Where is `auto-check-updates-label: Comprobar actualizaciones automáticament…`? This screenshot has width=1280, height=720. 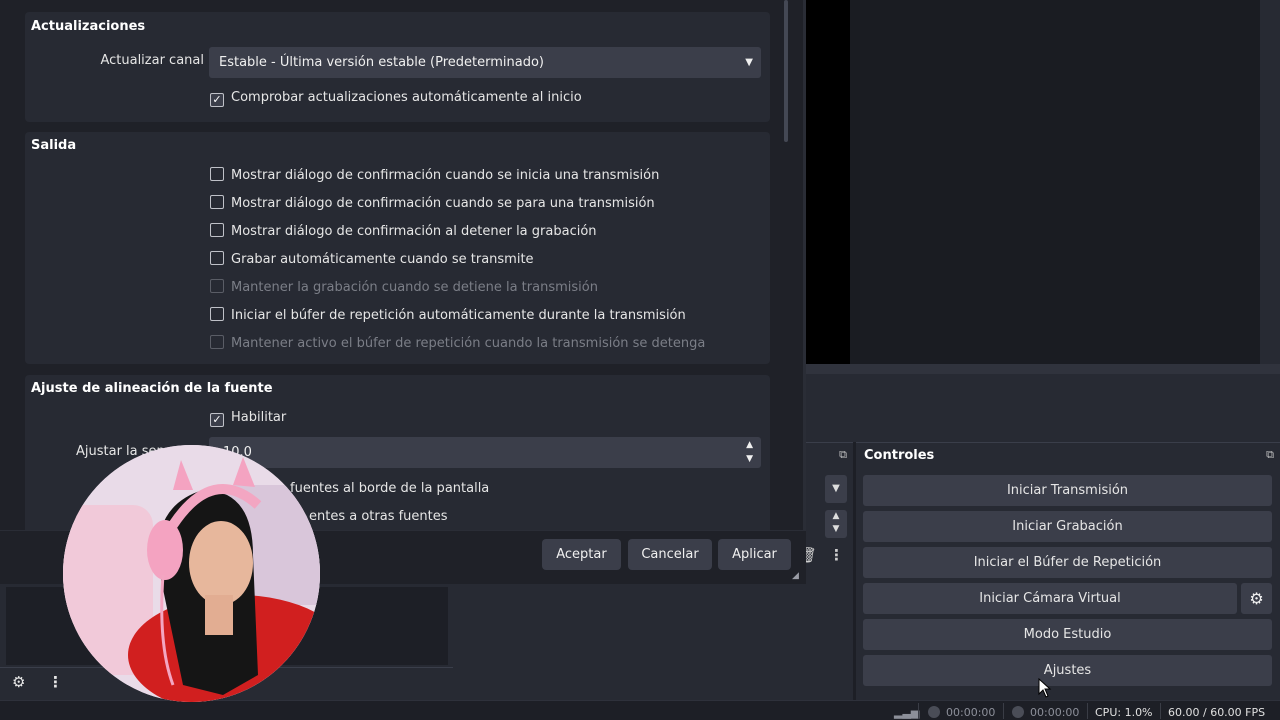 auto-check-updates-label: Comprobar actualizaciones automáticament… is located at coordinates (406, 97).